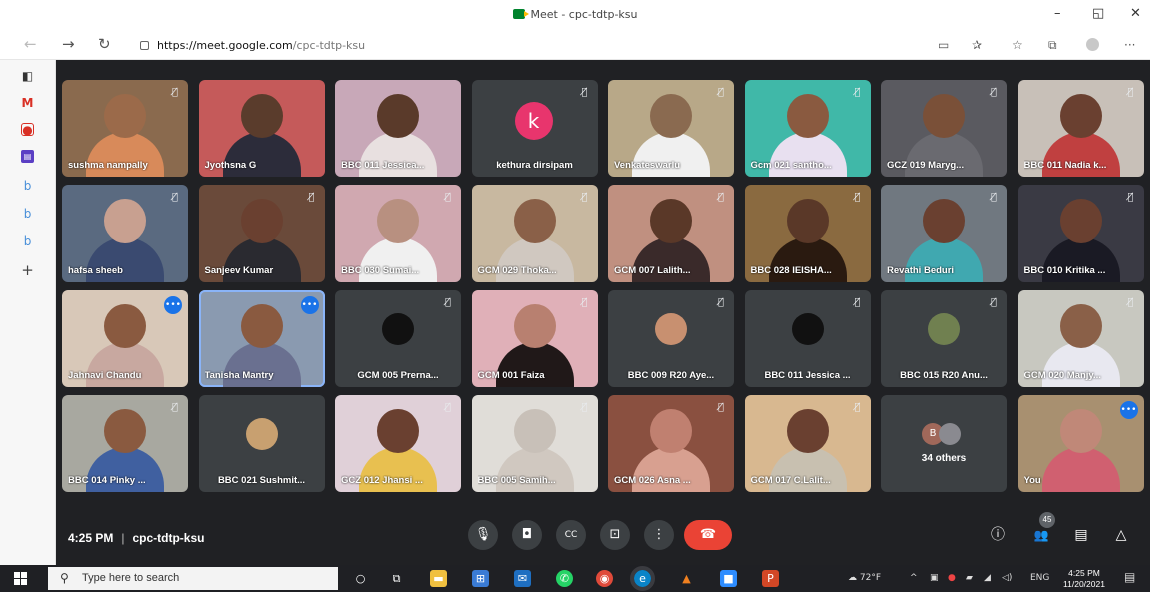  I want to click on back-button: ←, so click(30, 44).